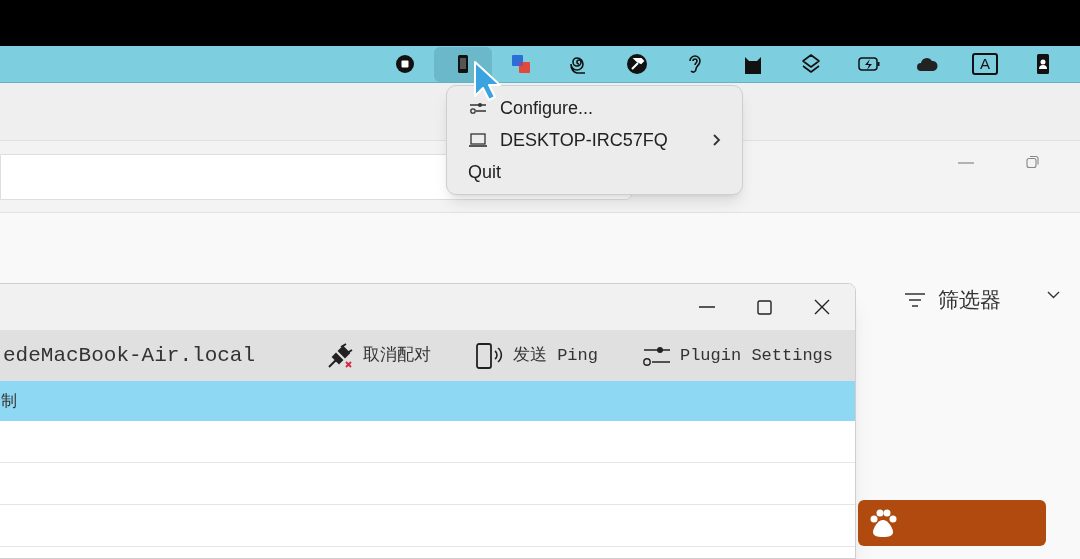 This screenshot has width=1080, height=559. I want to click on menu-item: DESKTOP-IRC57FQ, so click(594, 140).